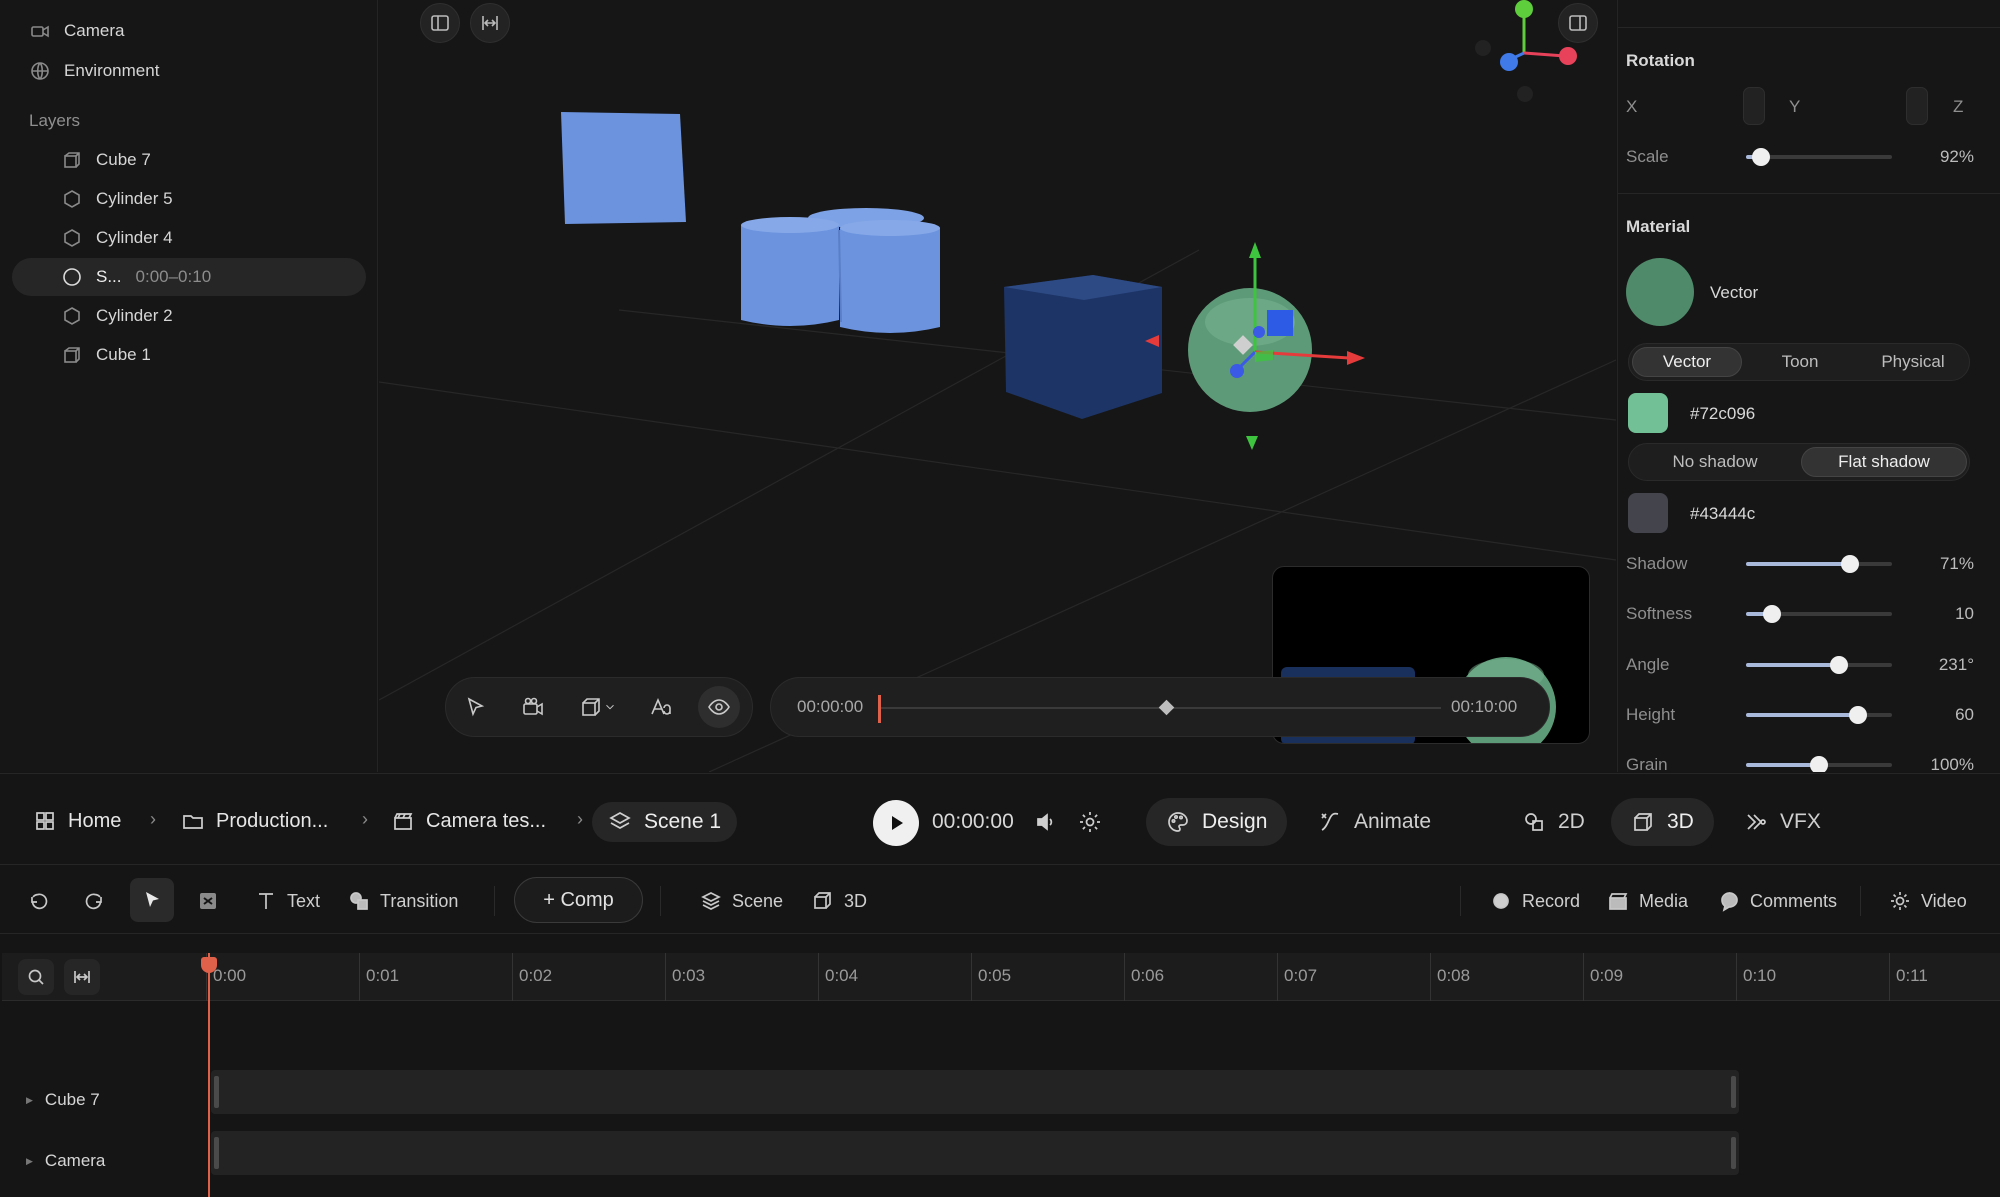 The image size is (2000, 1197). I want to click on material-color-swatch, so click(1648, 413).